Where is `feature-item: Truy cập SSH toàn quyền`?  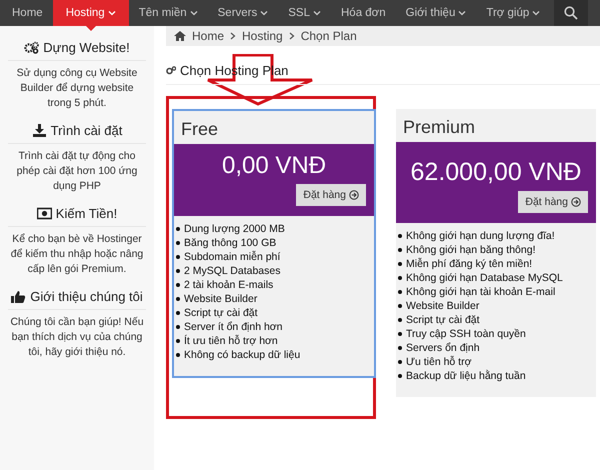 feature-item: Truy cập SSH toàn quyền is located at coordinates (466, 334).